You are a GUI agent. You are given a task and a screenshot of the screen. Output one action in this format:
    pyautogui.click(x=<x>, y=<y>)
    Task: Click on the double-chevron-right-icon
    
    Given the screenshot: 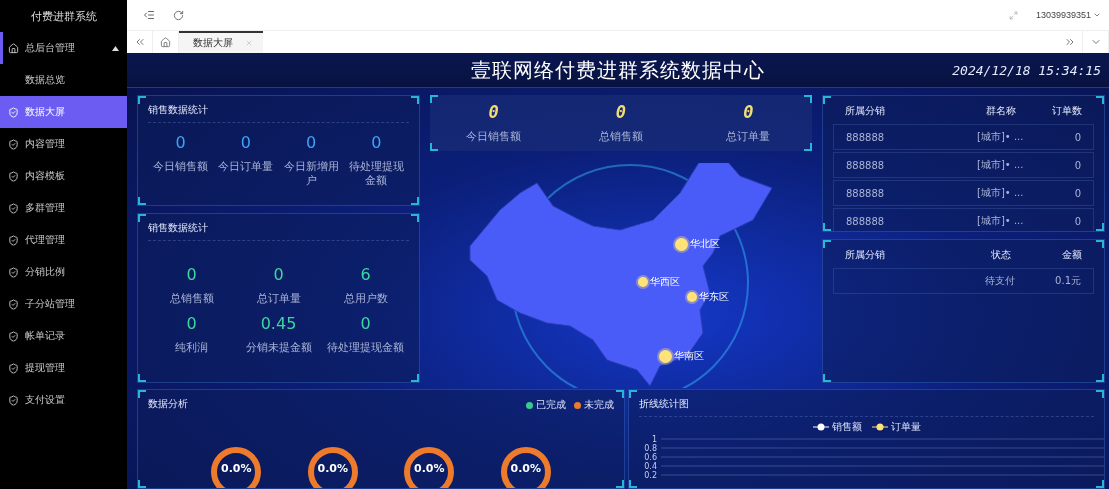 What is the action you would take?
    pyautogui.click(x=1069, y=42)
    